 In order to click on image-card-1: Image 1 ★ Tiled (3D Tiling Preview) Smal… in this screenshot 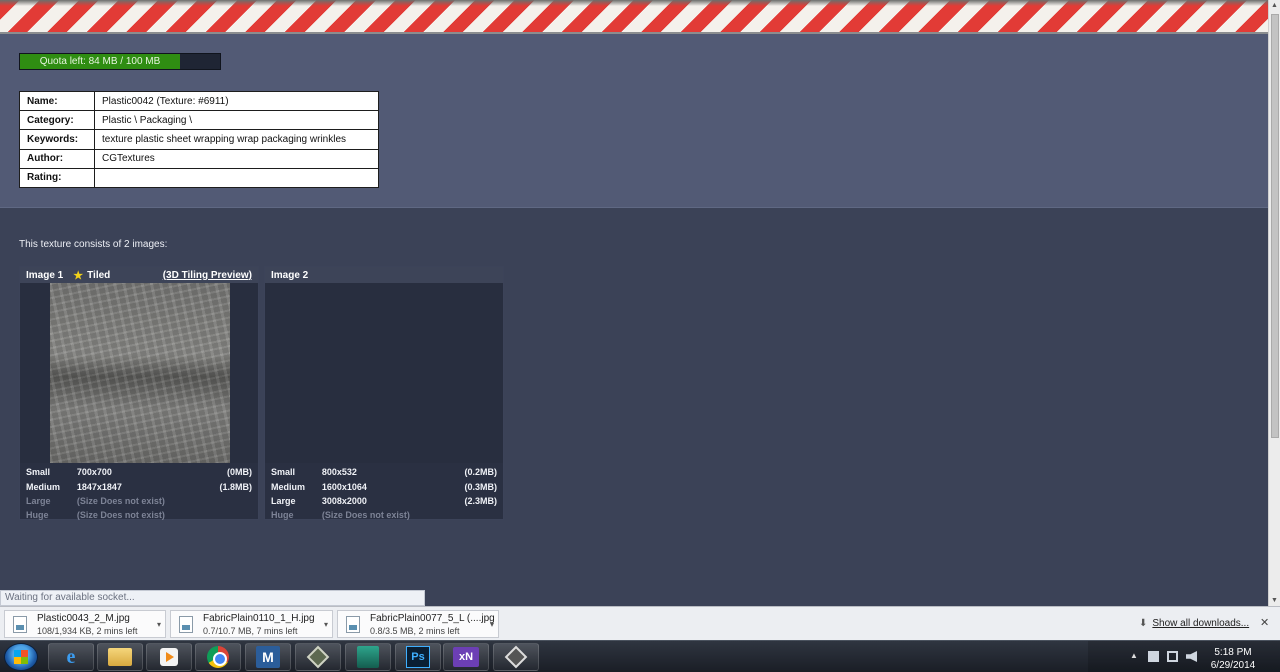, I will do `click(139, 393)`.